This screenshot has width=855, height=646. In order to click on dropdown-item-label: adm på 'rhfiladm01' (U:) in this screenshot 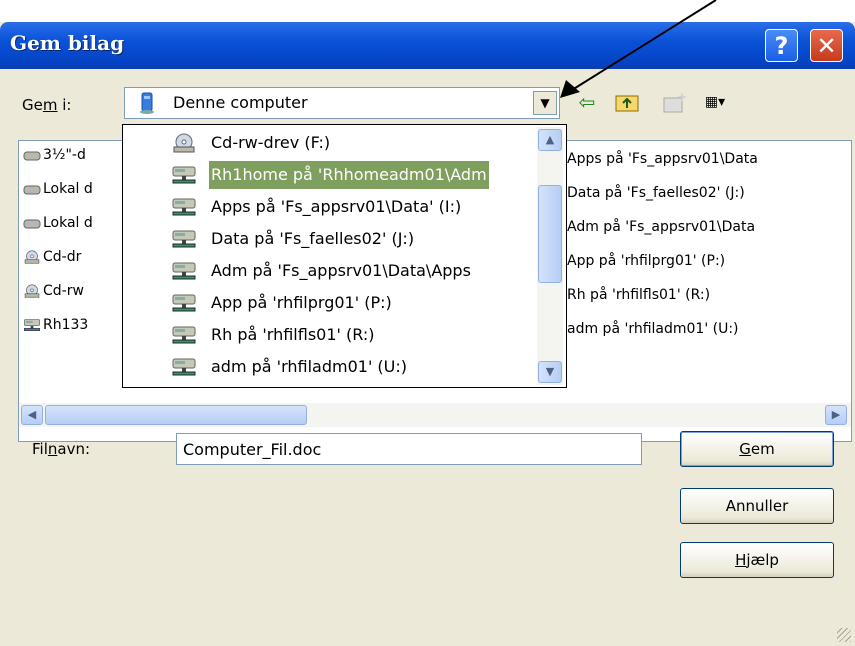, I will do `click(309, 366)`.